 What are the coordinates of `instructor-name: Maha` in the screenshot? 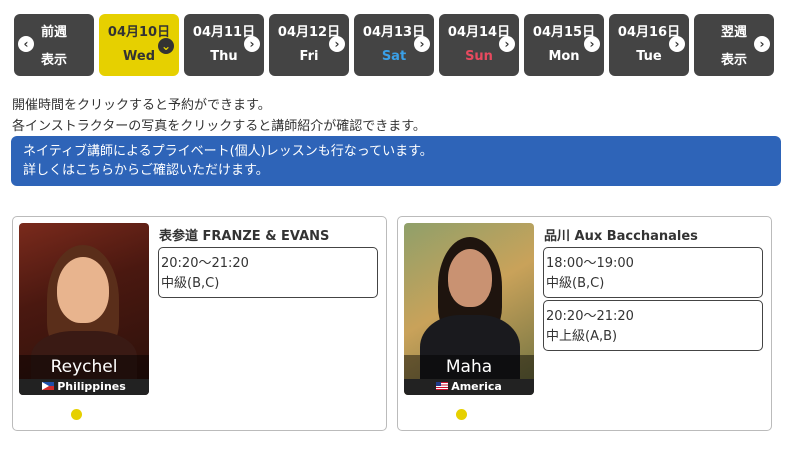 It's located at (469, 367).